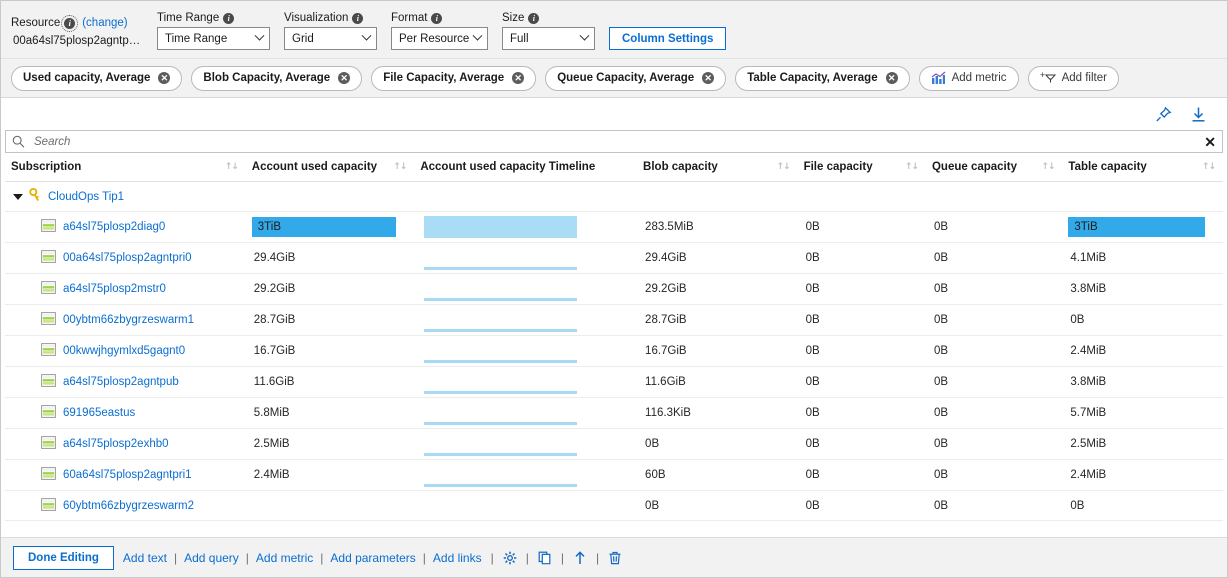 The width and height of the screenshot is (1228, 578). Describe the element at coordinates (99, 413) in the screenshot. I see `resource-name-link: 691965eastus` at that location.